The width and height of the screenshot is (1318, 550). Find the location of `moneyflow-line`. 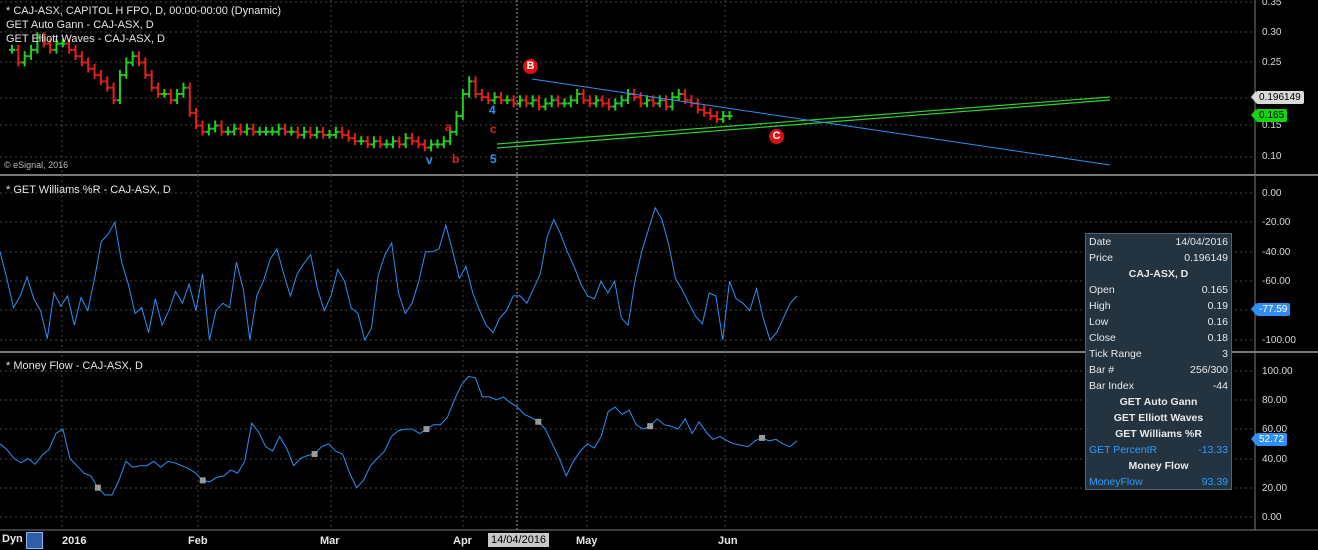

moneyflow-line is located at coordinates (399, 435).